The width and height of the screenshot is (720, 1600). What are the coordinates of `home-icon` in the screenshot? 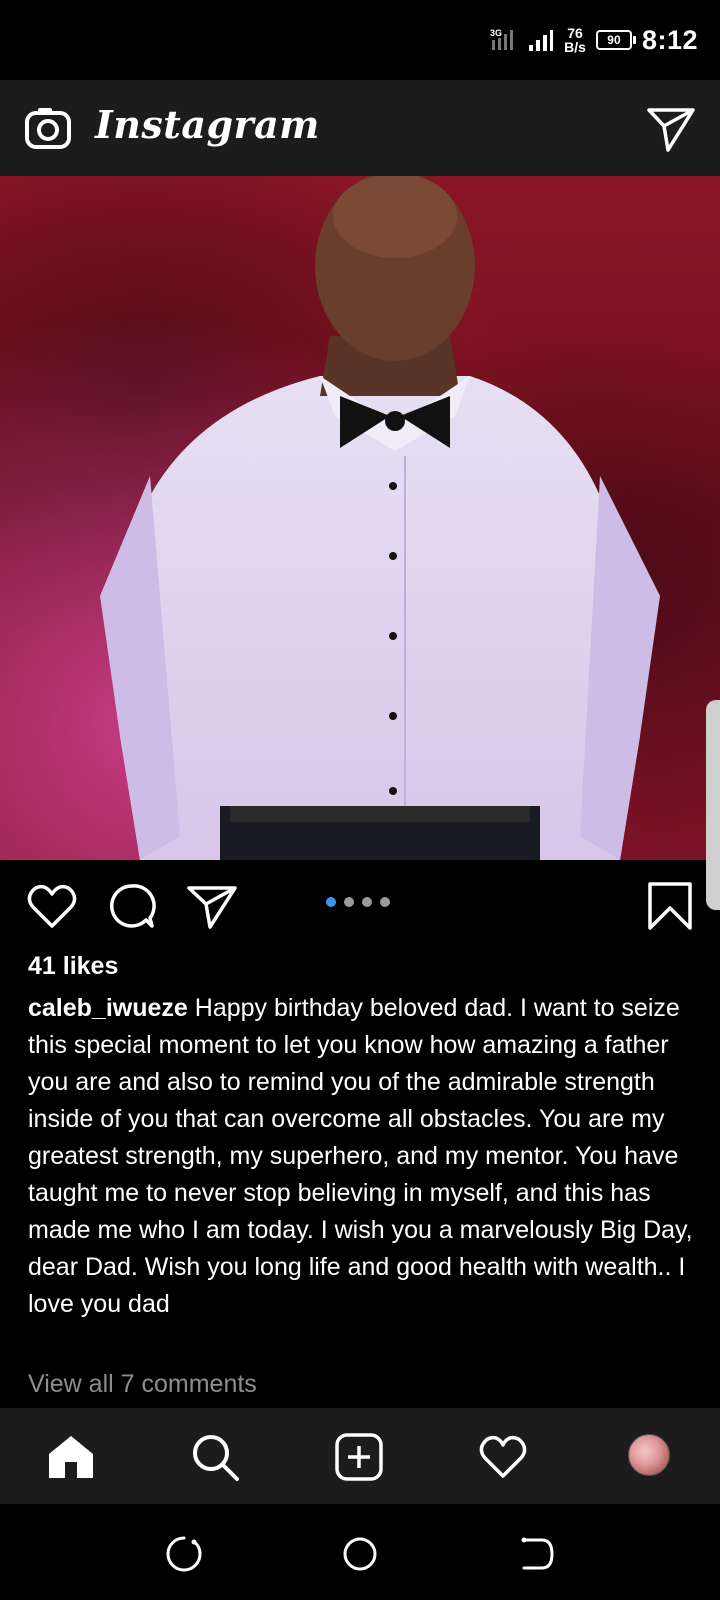 It's located at (71, 1457).